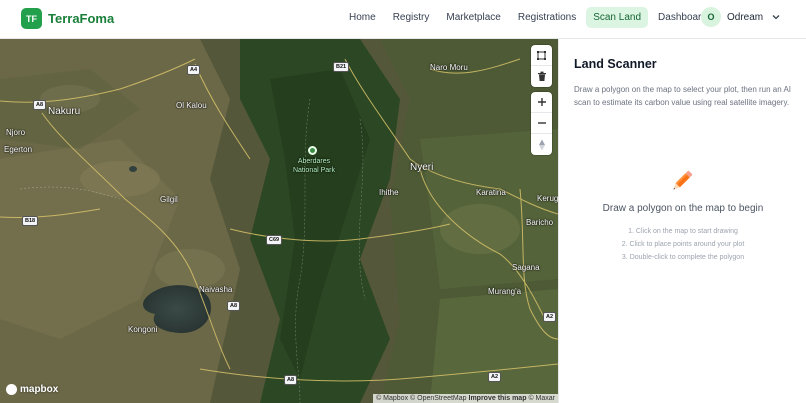  I want to click on place-naro-moru: Naro Moru, so click(449, 67).